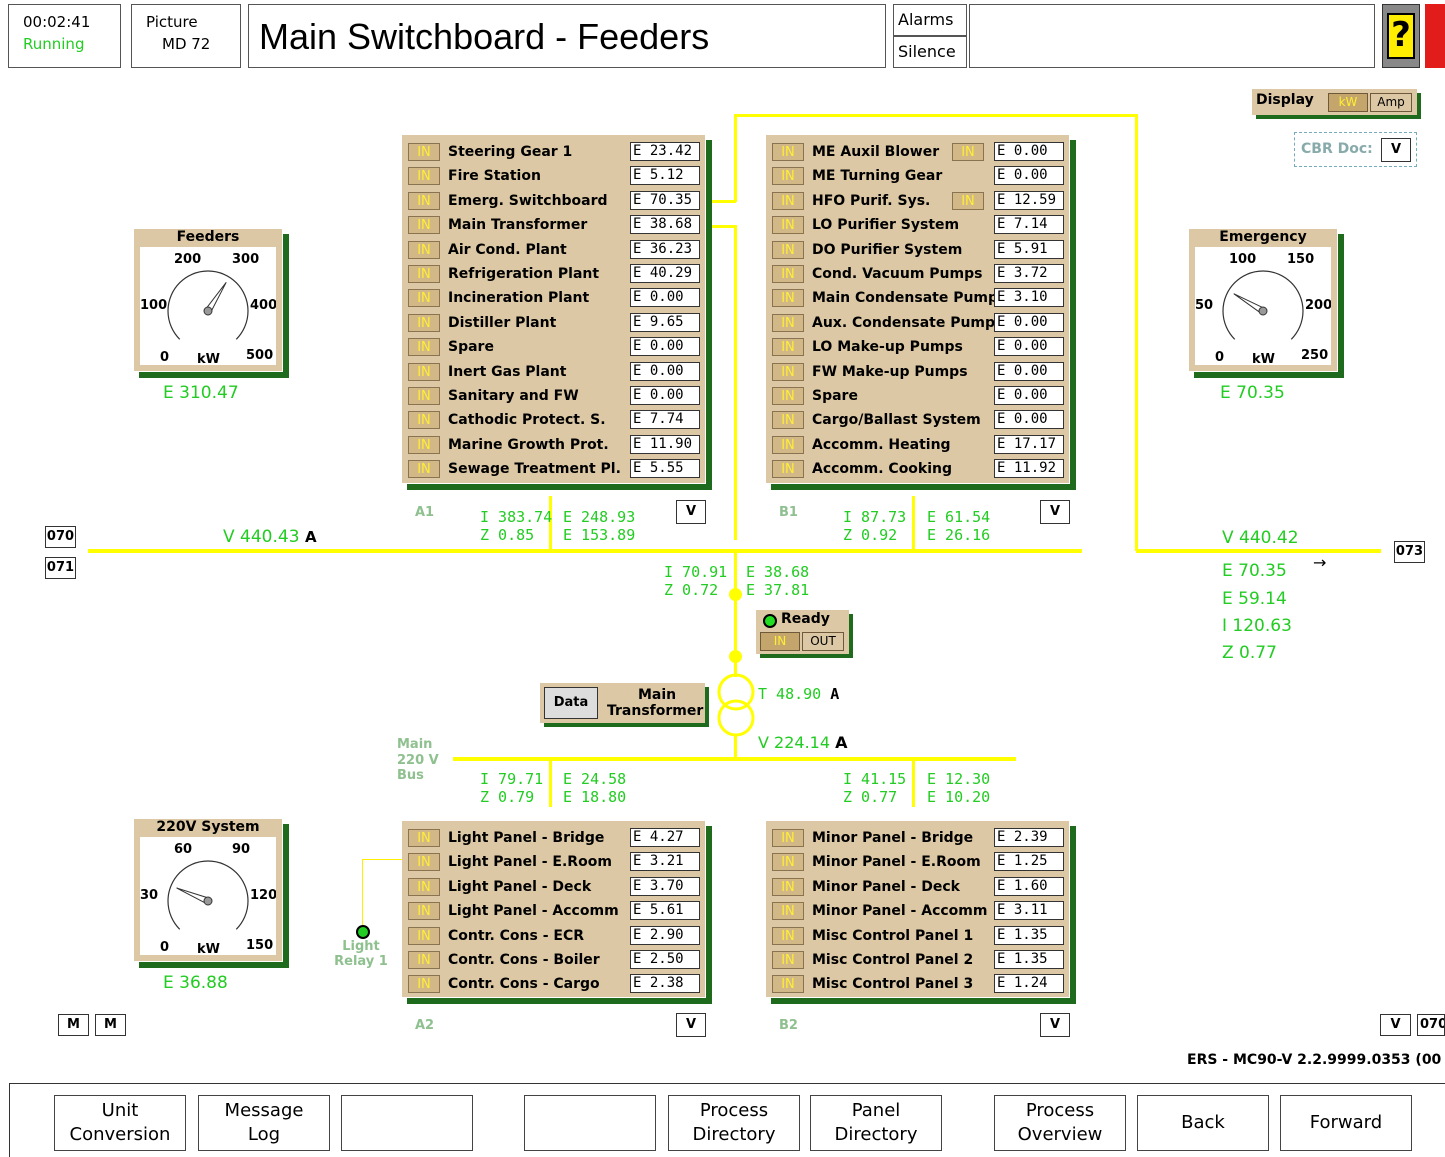 This screenshot has width=1445, height=1157. I want to click on feeder-label: Aux. Condensate Pump, so click(904, 322).